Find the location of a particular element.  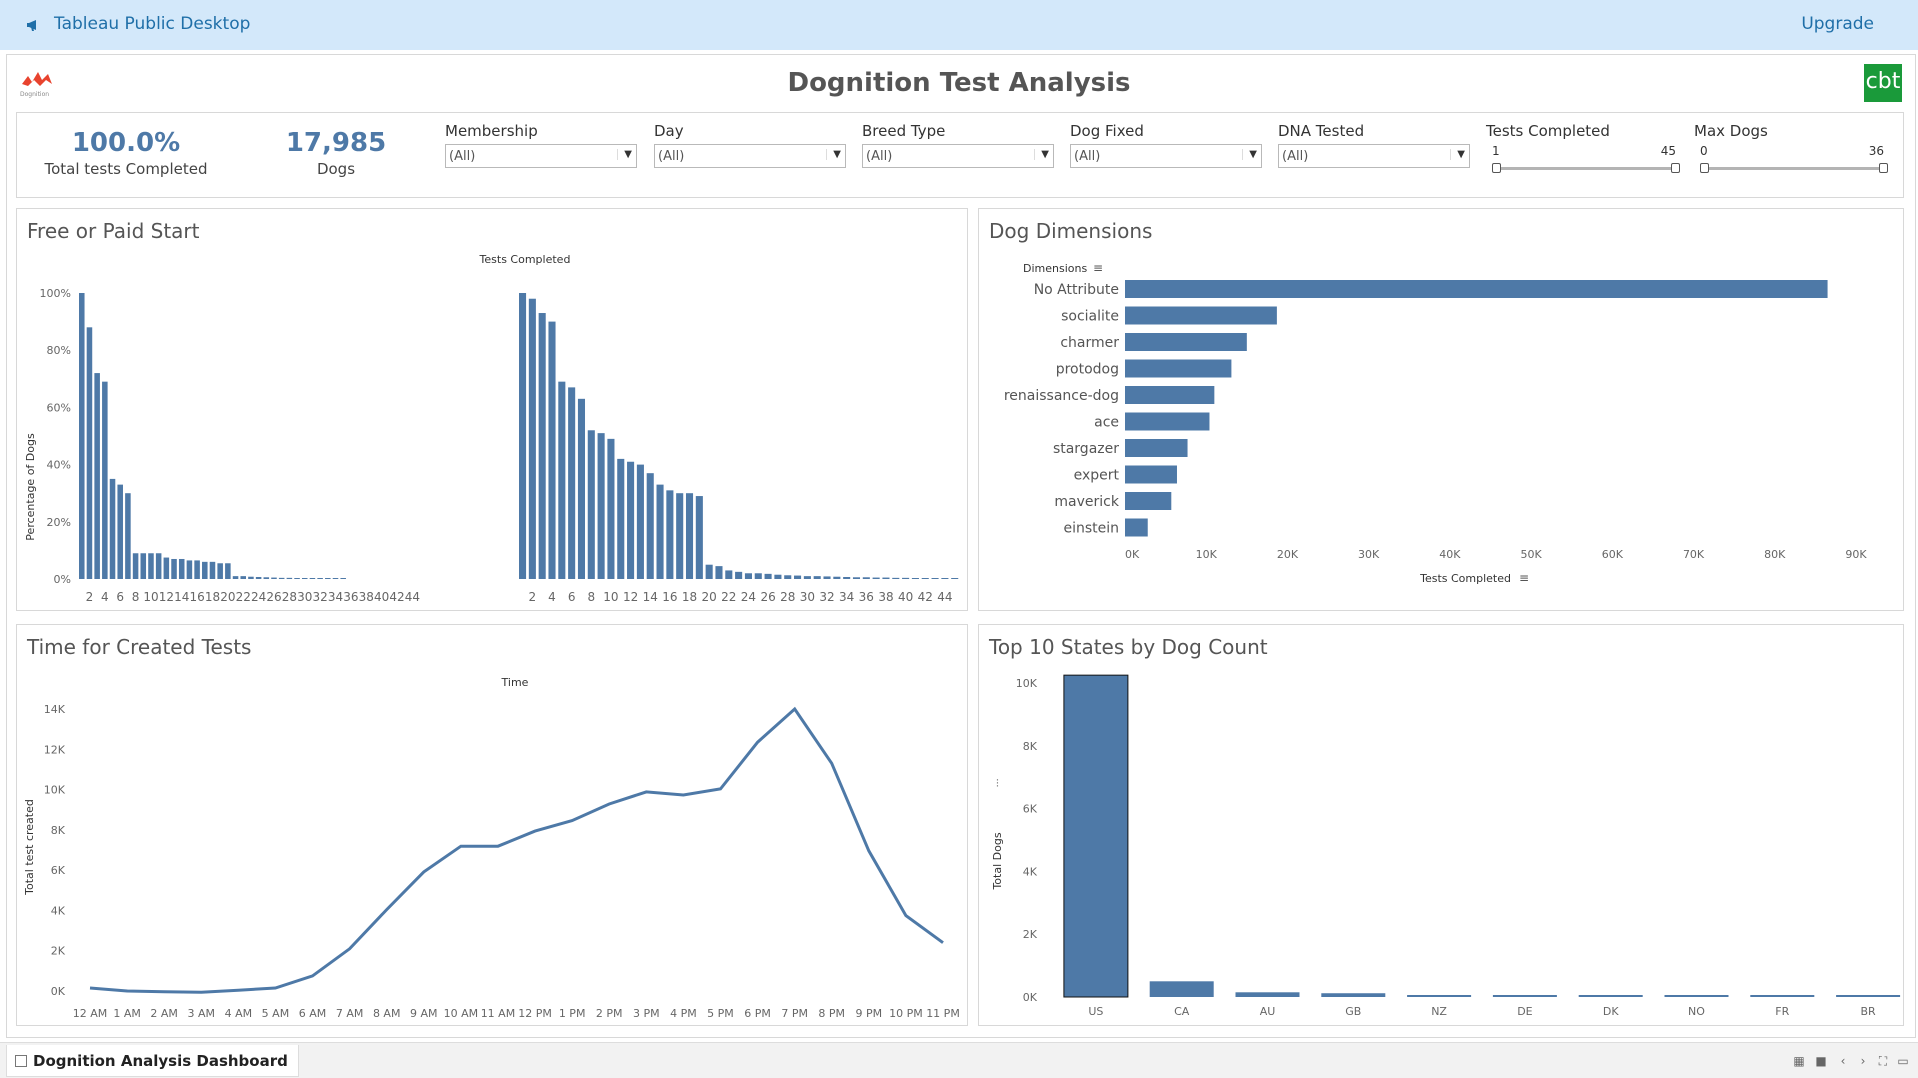

filter-dog-fixed: Dog Fixed (All) ▼ is located at coordinates (1168, 145).